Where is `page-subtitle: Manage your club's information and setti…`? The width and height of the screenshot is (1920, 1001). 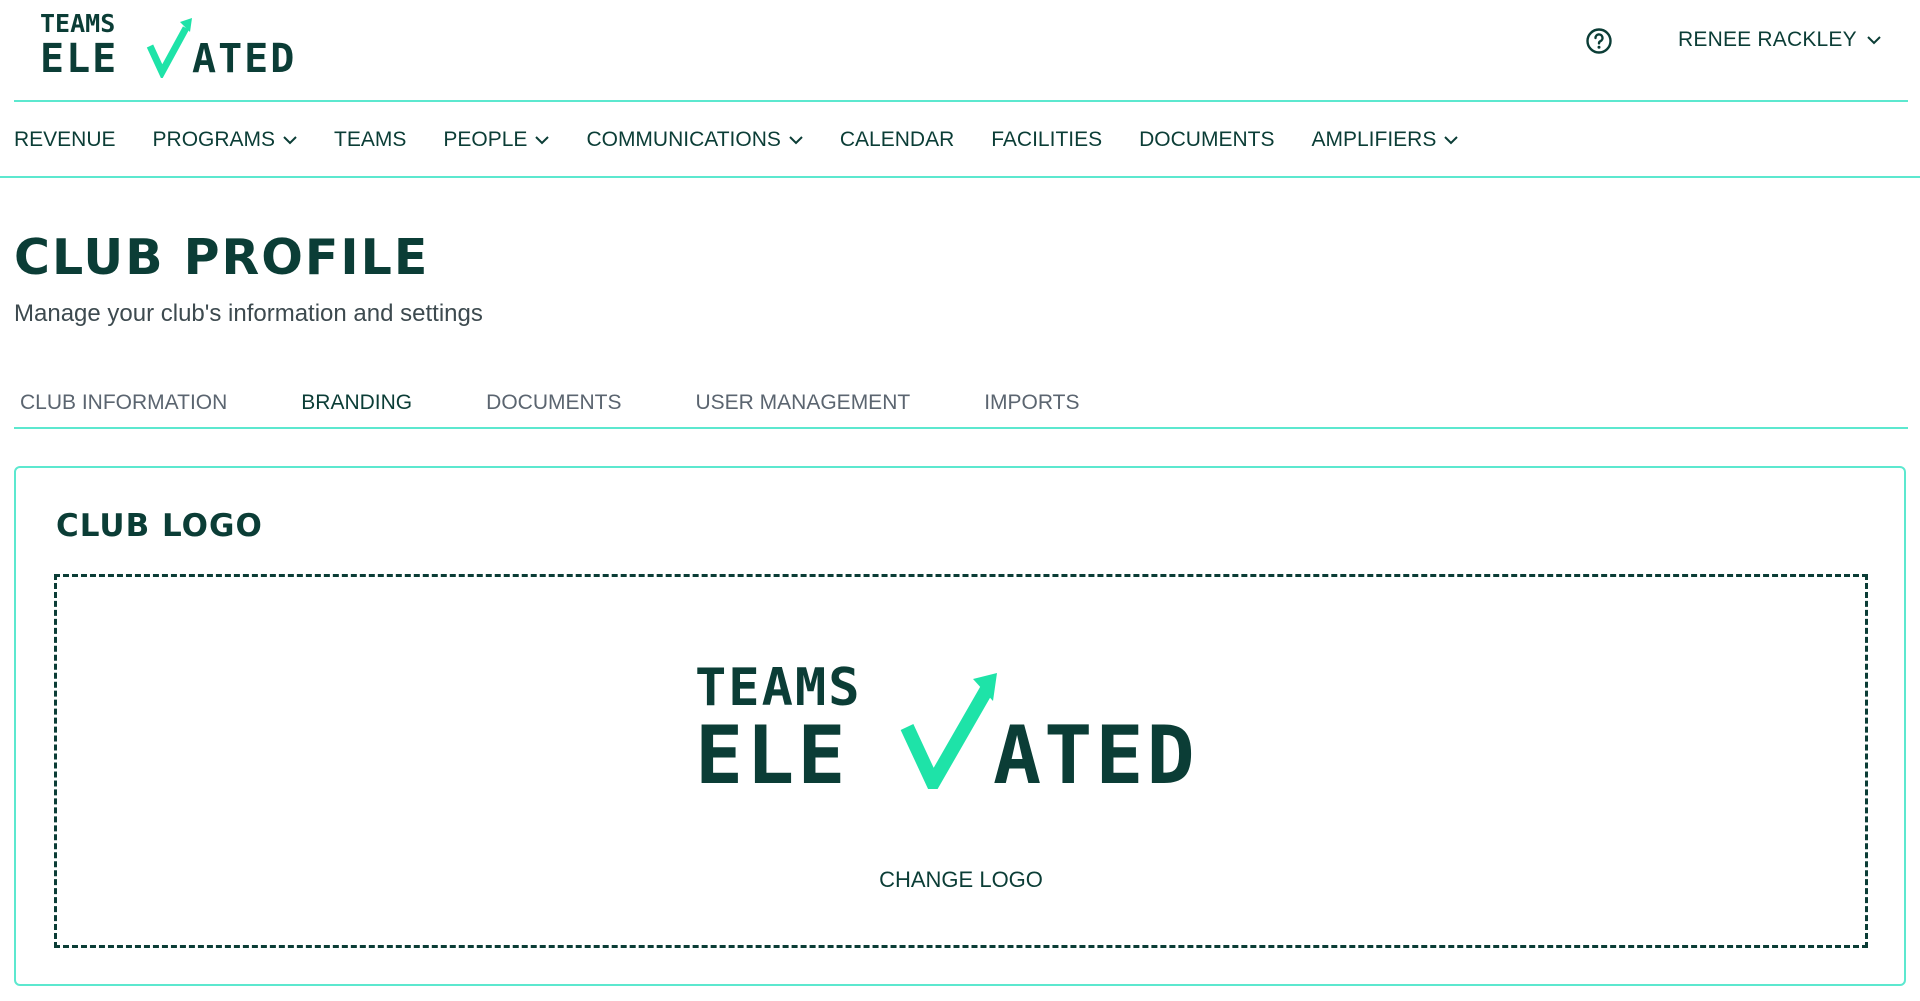 page-subtitle: Manage your club's information and setti… is located at coordinates (248, 313).